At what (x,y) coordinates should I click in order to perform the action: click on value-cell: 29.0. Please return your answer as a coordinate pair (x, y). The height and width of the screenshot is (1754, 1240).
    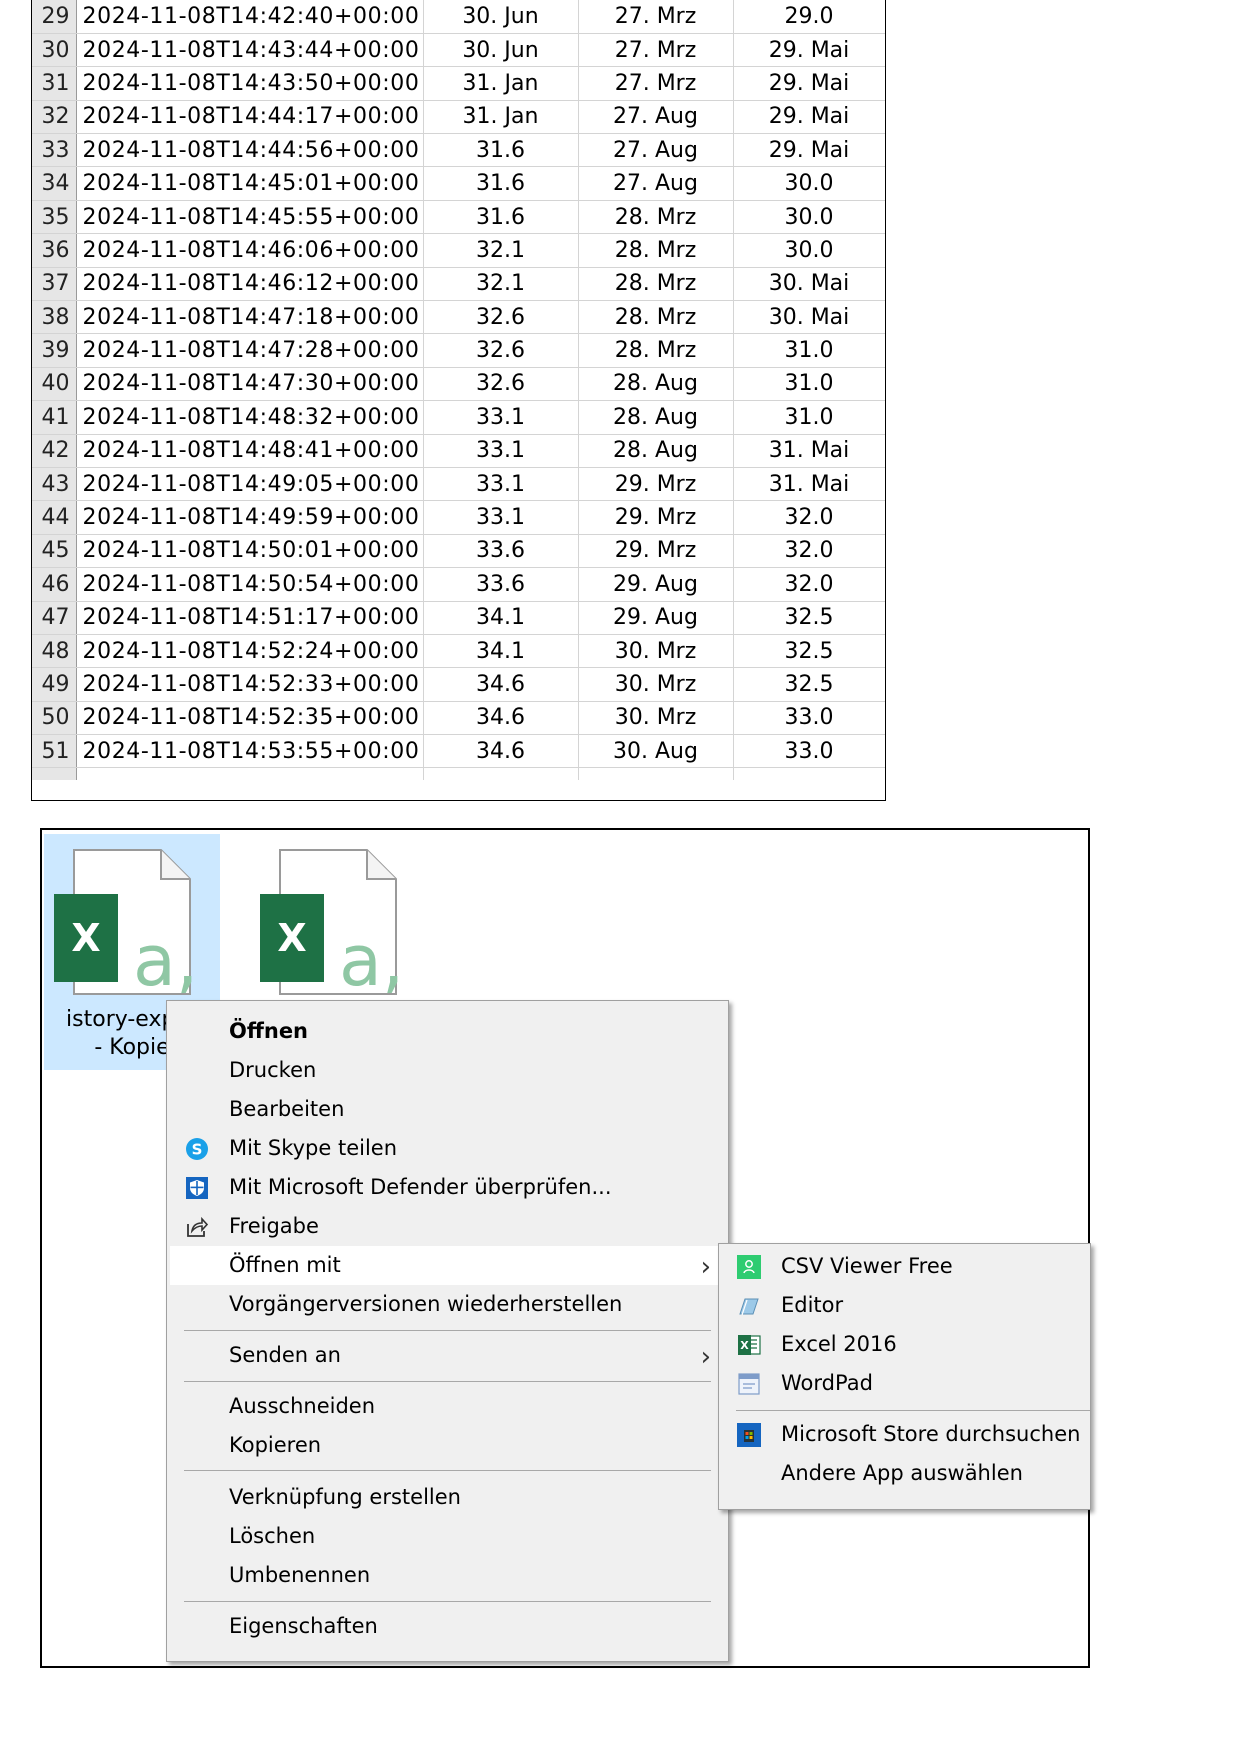
    Looking at the image, I should click on (809, 17).